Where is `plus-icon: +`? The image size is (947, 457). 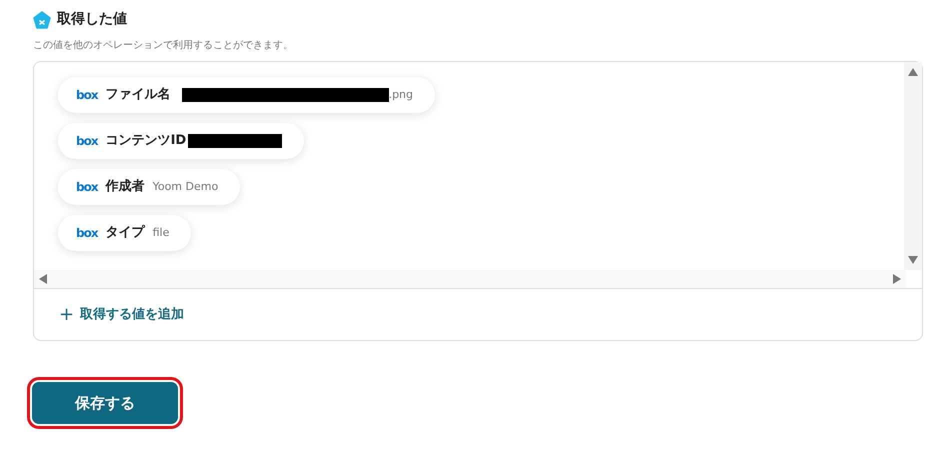 plus-icon: + is located at coordinates (66, 315).